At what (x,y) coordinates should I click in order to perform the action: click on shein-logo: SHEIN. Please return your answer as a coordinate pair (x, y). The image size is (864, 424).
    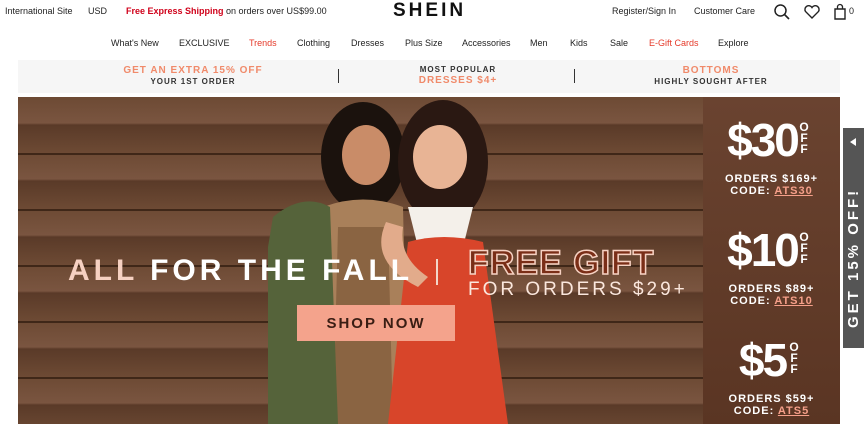
    Looking at the image, I should click on (429, 11).